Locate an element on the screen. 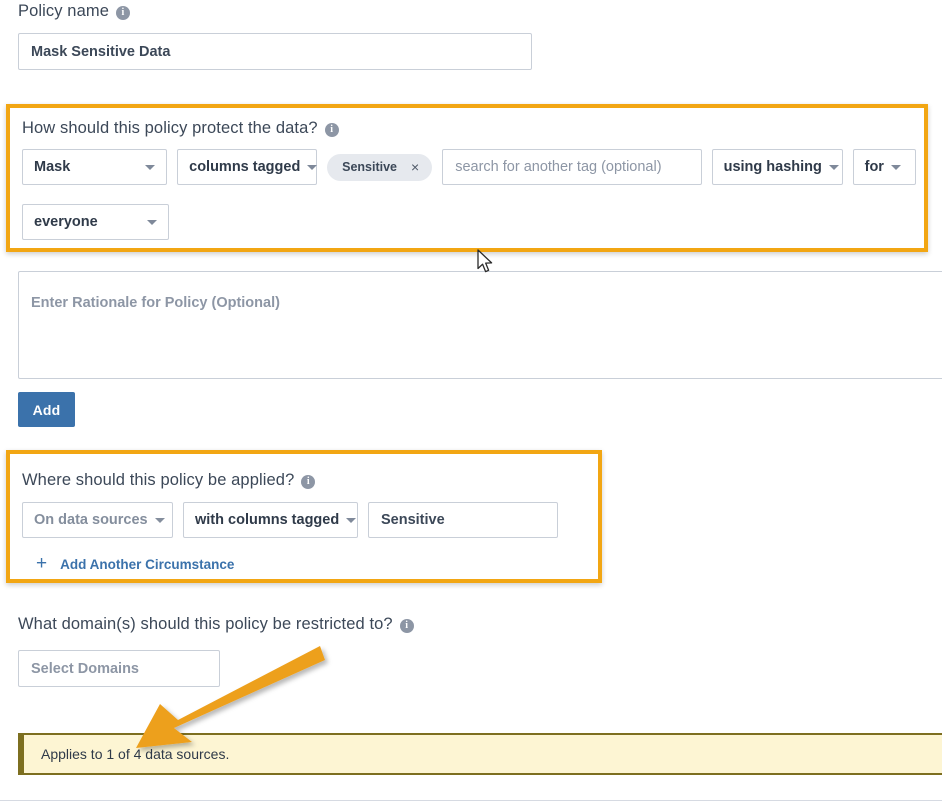 Image resolution: width=942 pixels, height=810 pixels. tag-chip-sensitive: Sensitive × is located at coordinates (380, 167).